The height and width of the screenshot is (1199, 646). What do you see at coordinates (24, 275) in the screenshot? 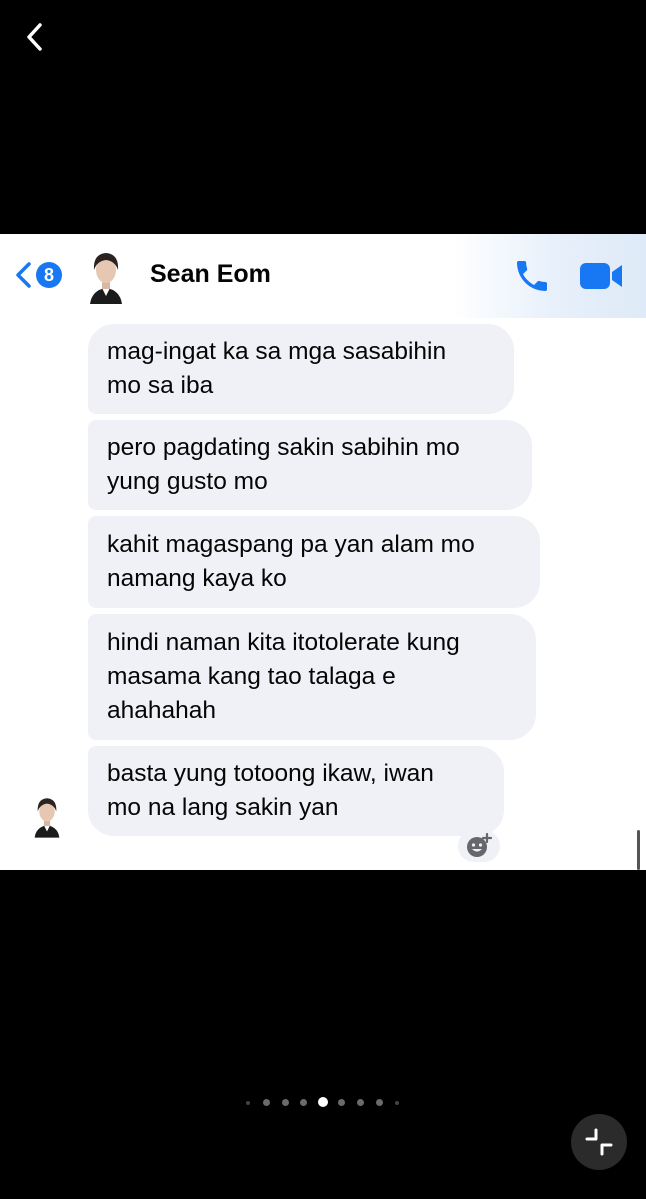
I see `chevron-left-icon` at bounding box center [24, 275].